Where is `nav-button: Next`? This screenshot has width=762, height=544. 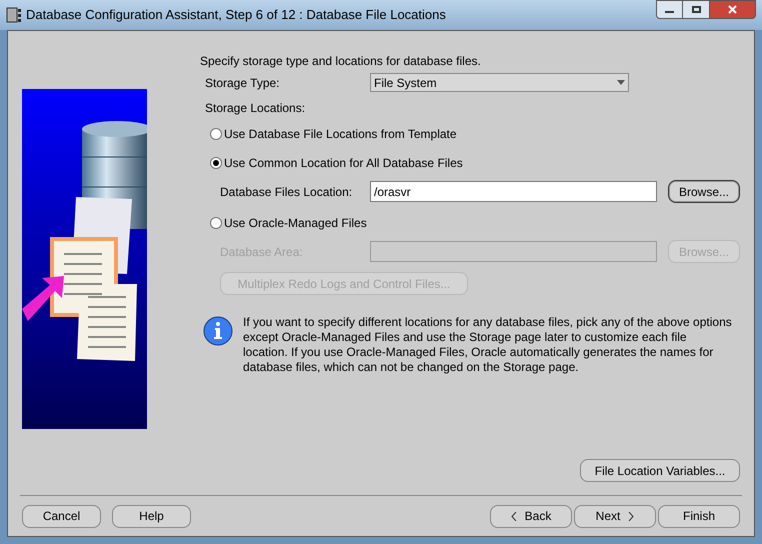
nav-button: Next is located at coordinates (615, 516).